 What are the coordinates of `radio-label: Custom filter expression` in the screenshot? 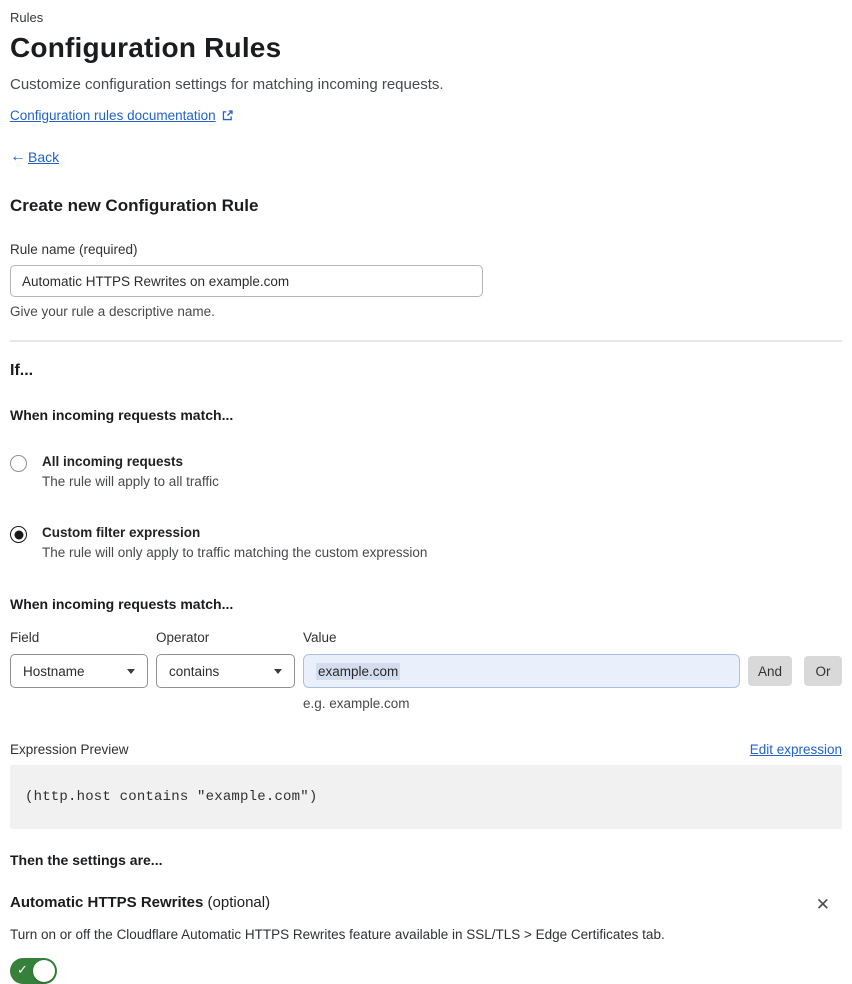 It's located at (121, 532).